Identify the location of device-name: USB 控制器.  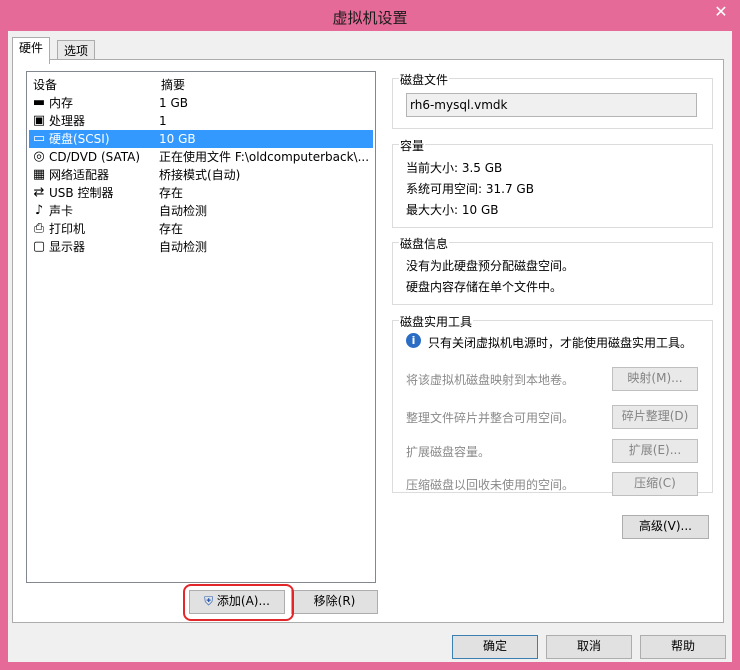
(81, 193).